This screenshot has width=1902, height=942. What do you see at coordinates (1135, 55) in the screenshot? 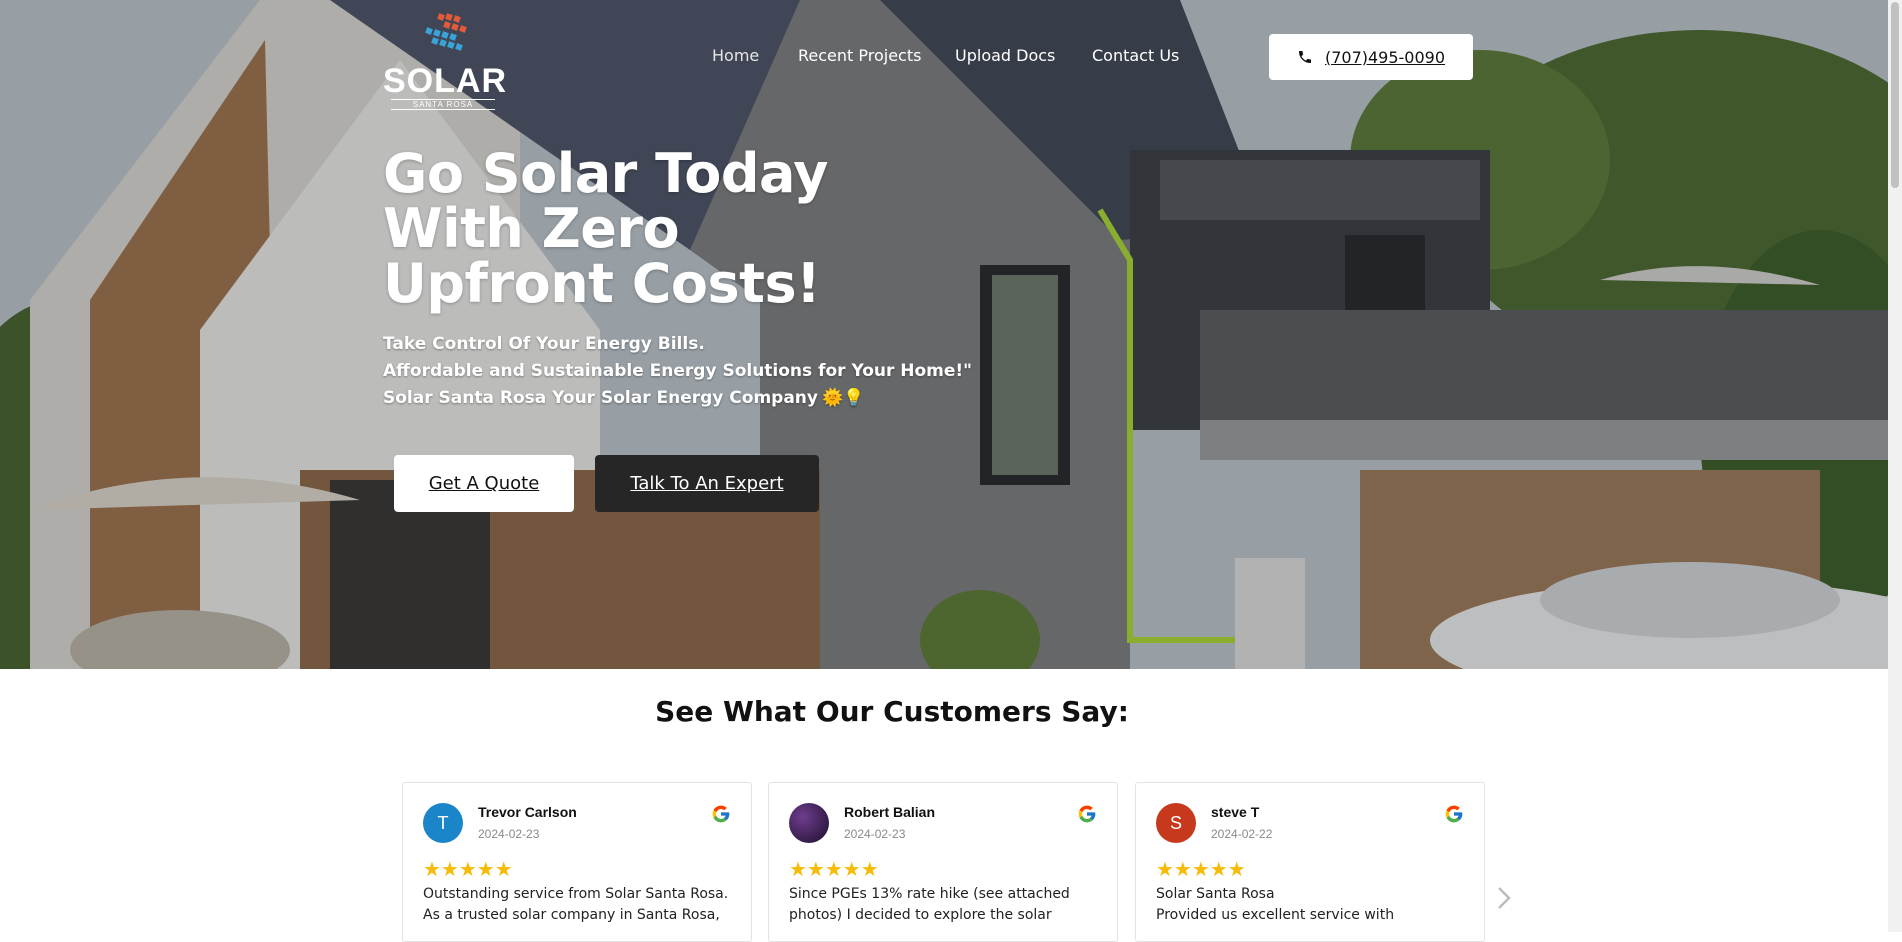
I see `nav-contact-us: Contact Us` at bounding box center [1135, 55].